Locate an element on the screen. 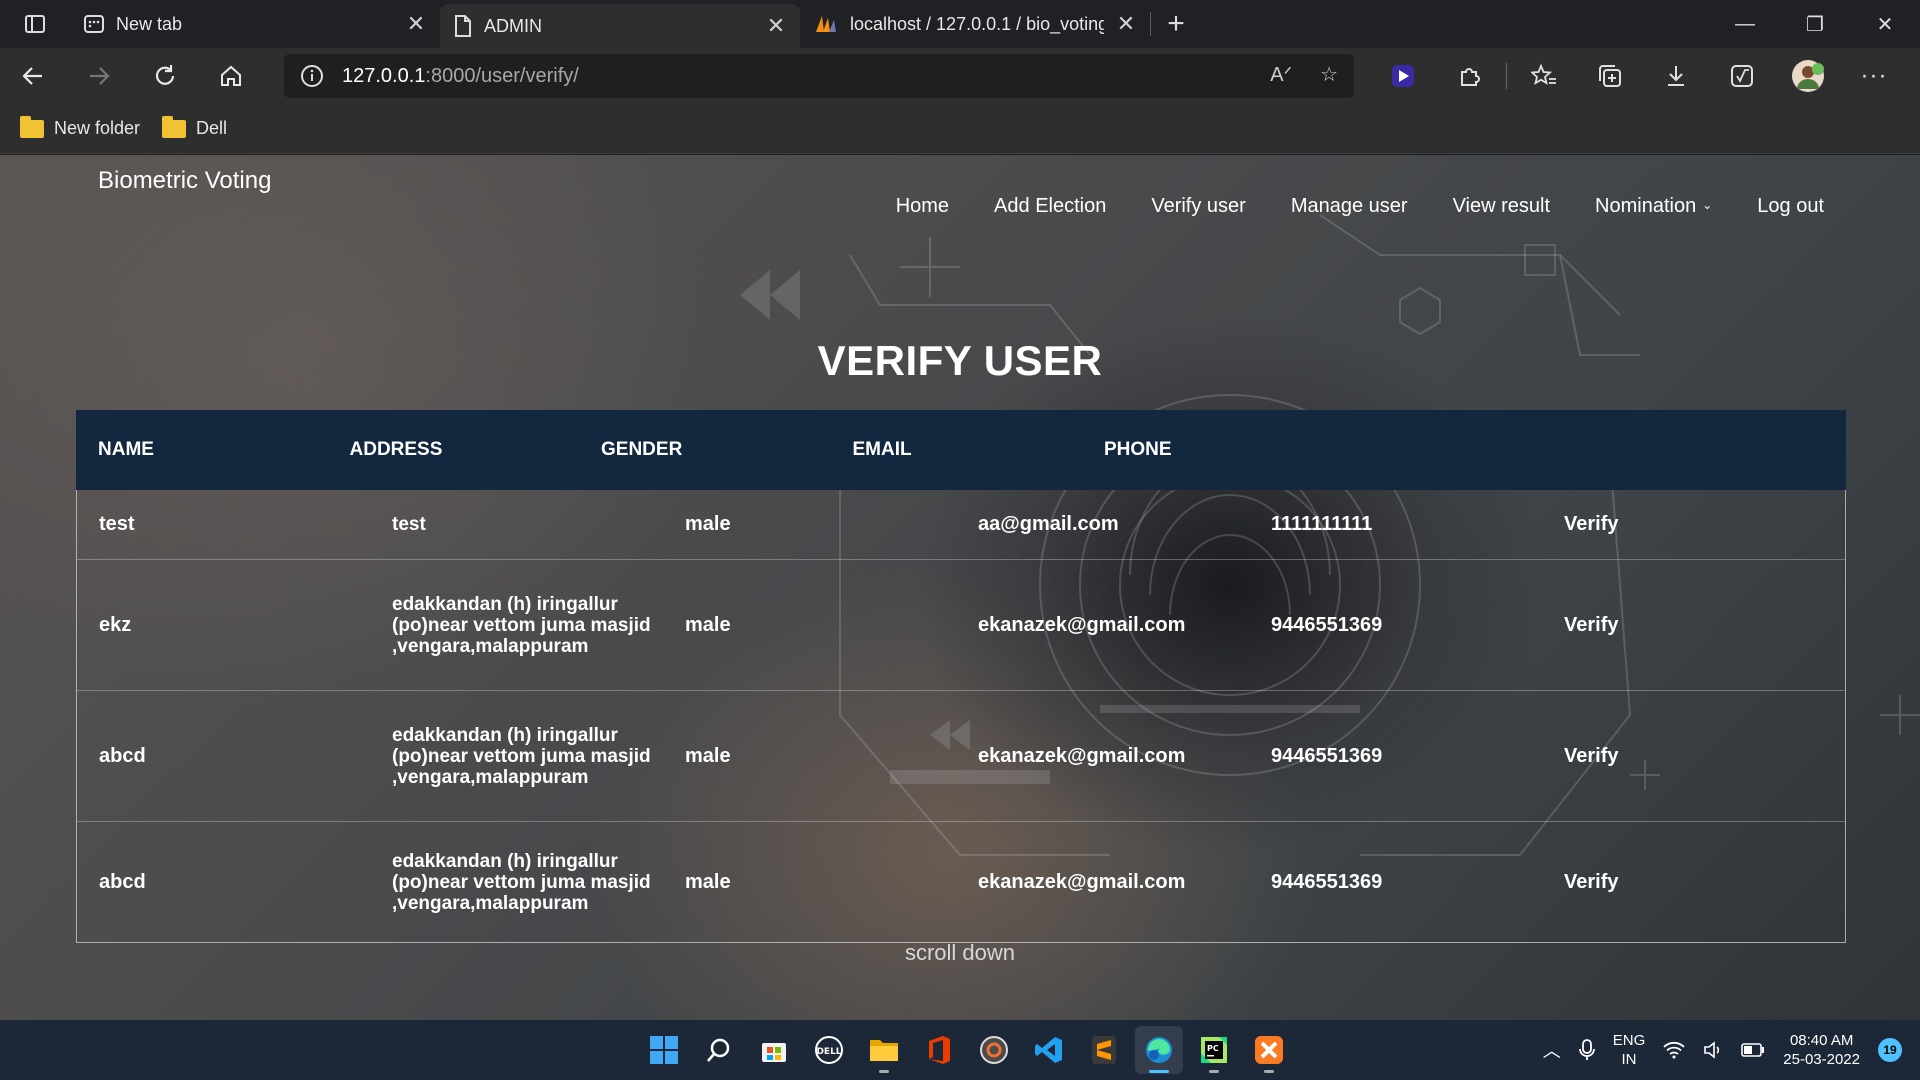 Image resolution: width=1920 pixels, height=1080 pixels. extensions-button is located at coordinates (1469, 76).